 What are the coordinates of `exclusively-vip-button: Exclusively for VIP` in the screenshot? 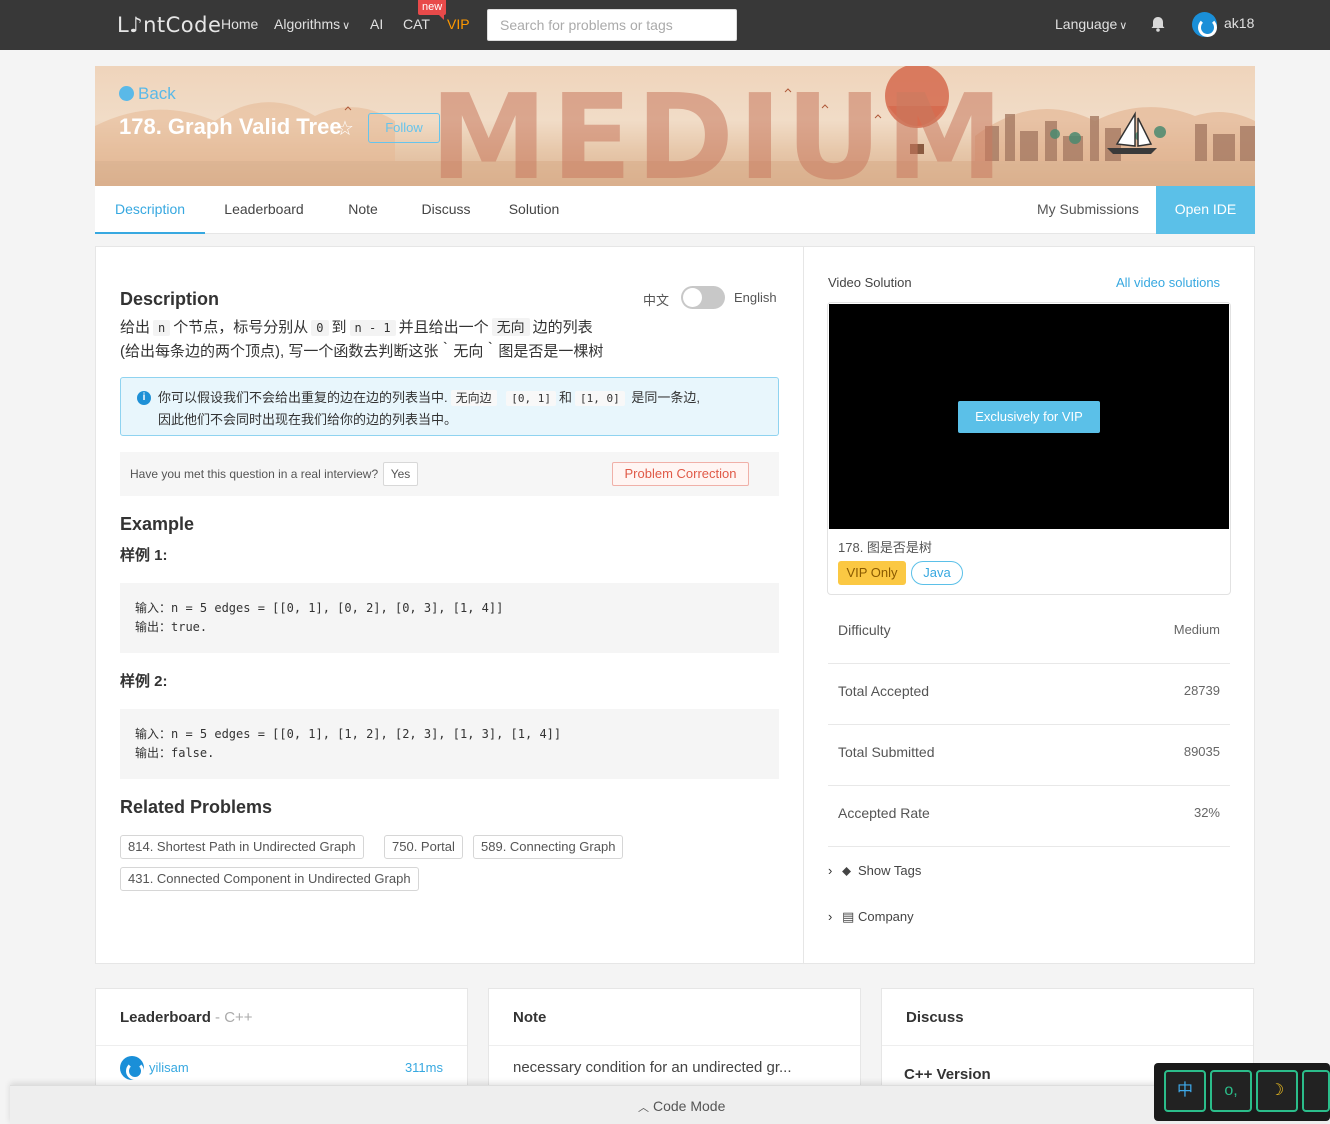 It's located at (1029, 417).